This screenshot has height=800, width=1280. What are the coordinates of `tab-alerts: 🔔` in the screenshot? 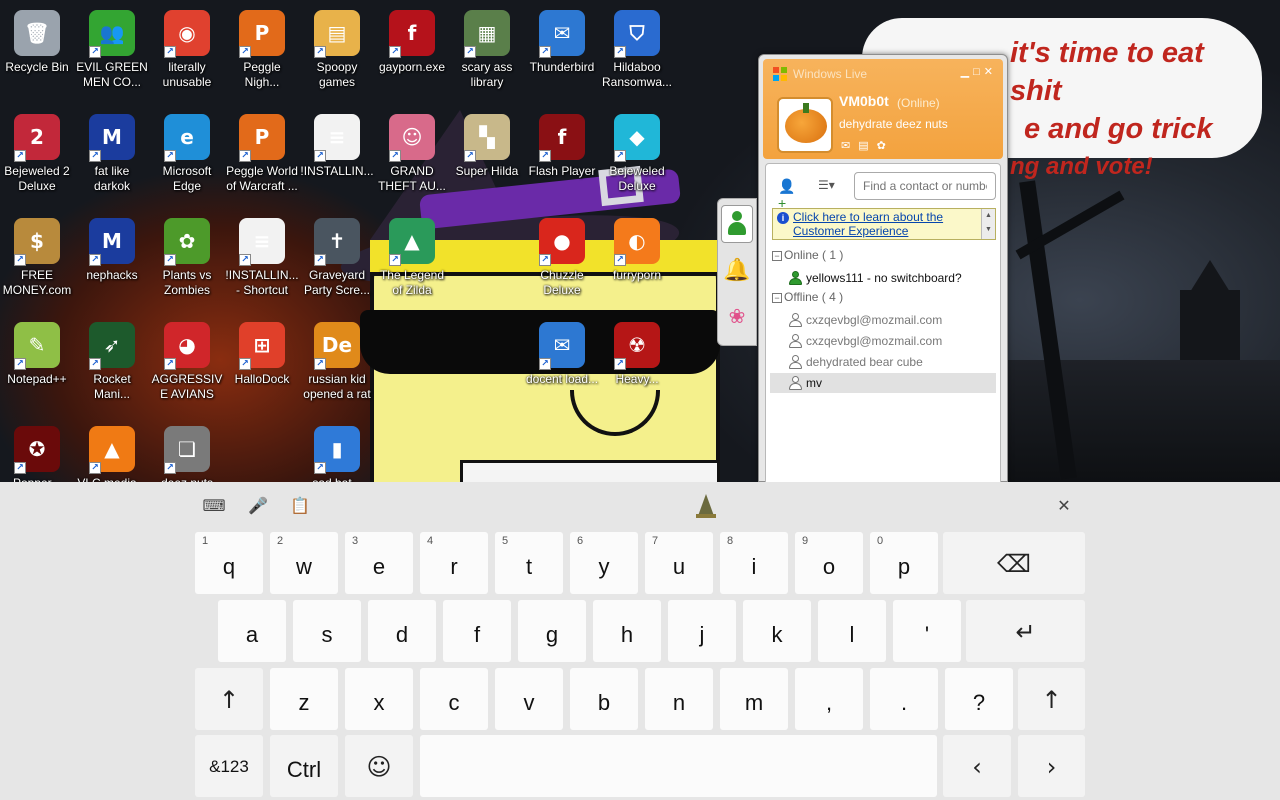 It's located at (737, 270).